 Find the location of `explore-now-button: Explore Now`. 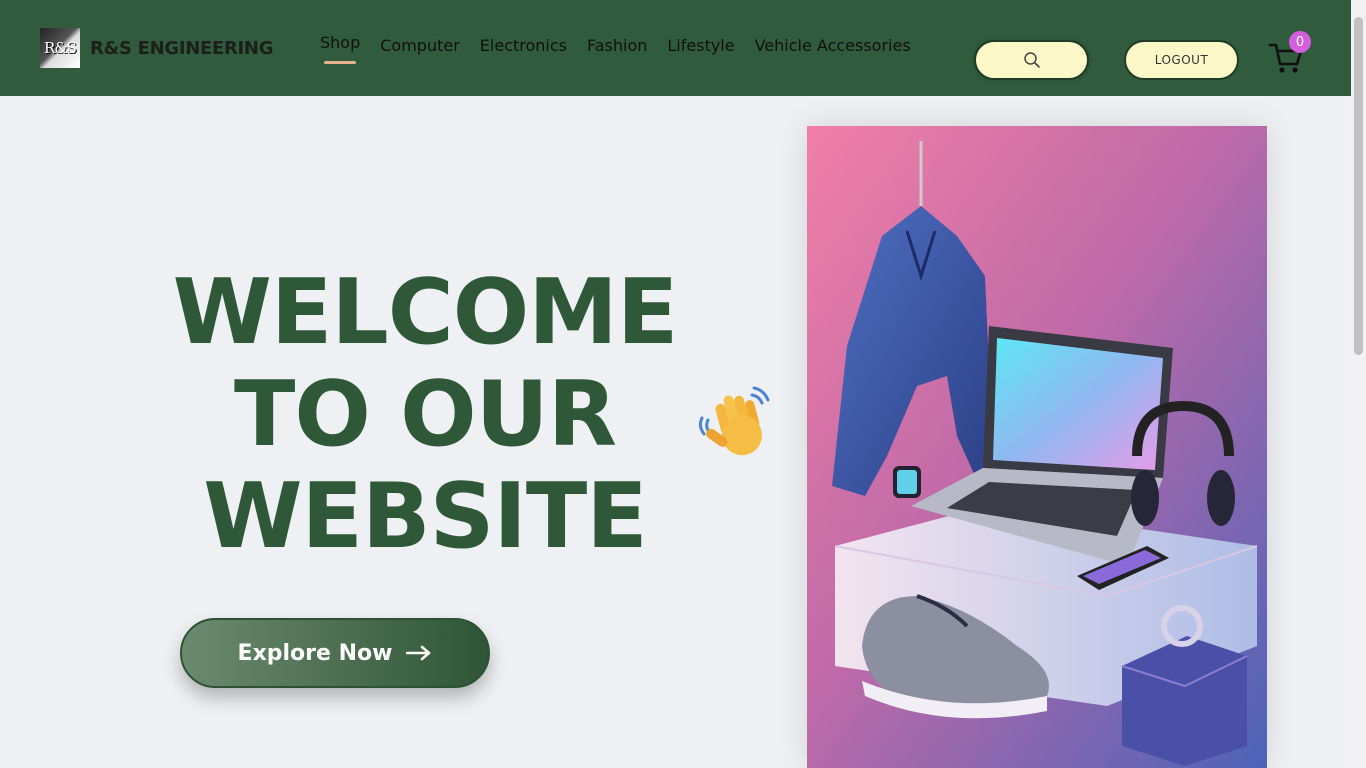

explore-now-button: Explore Now is located at coordinates (335, 653).